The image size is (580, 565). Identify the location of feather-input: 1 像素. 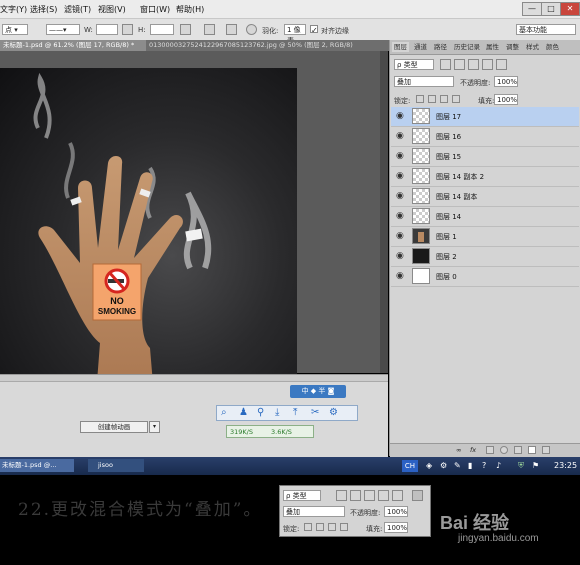
(295, 34).